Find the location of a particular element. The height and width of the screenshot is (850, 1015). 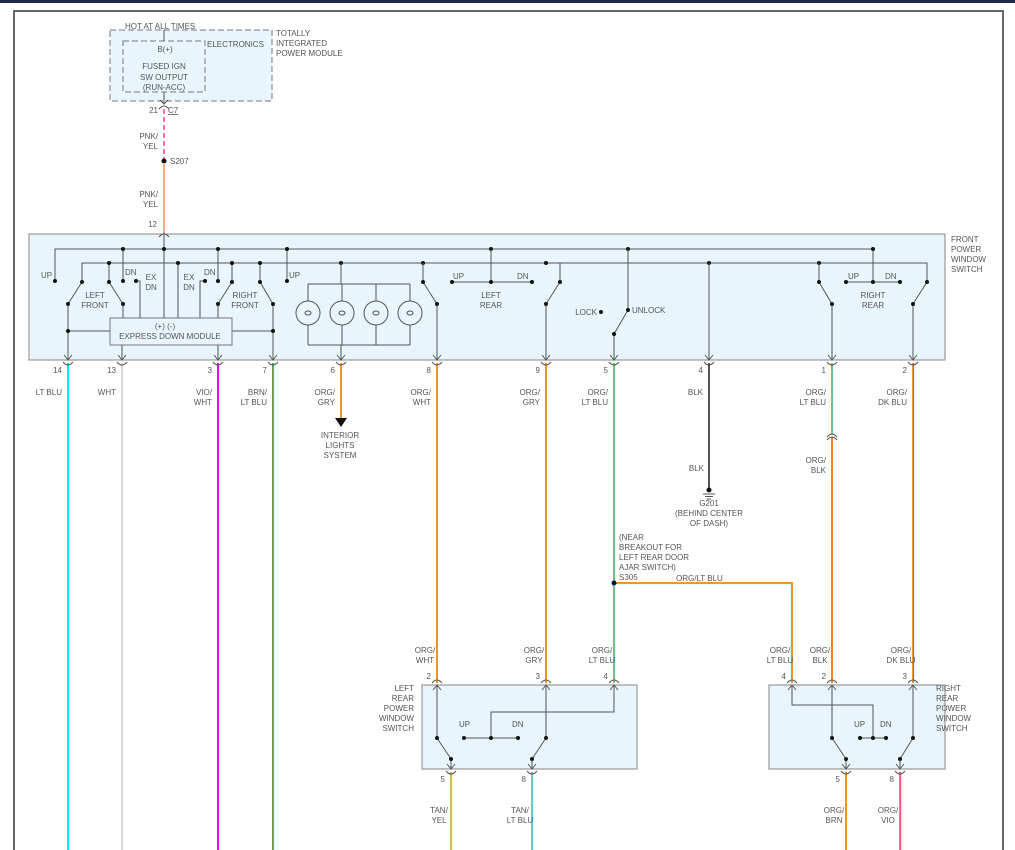

svg-text: WINDOW is located at coordinates (397, 718).